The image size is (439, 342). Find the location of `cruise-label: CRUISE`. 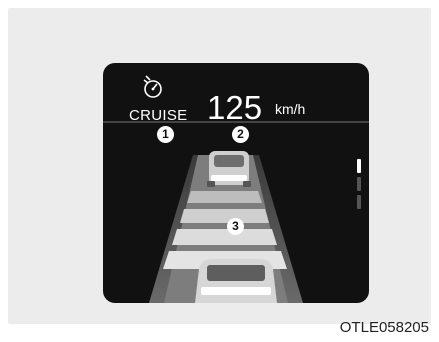

cruise-label: CRUISE is located at coordinates (158, 115).